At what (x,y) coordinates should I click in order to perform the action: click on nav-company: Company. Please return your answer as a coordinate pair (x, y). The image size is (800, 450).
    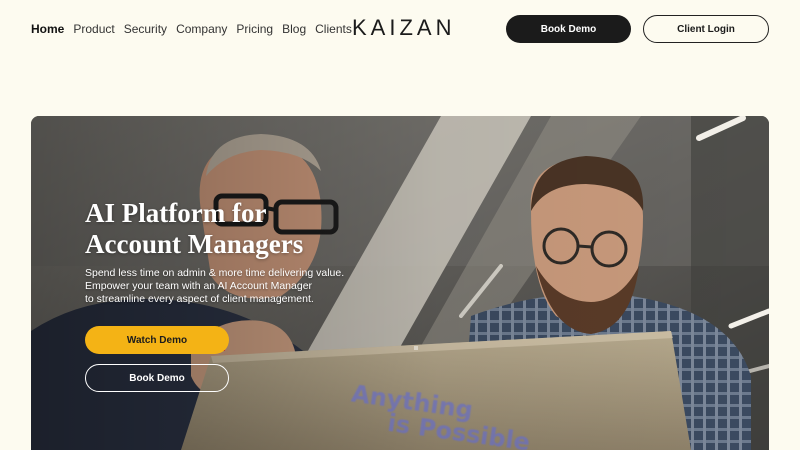
    Looking at the image, I should click on (201, 29).